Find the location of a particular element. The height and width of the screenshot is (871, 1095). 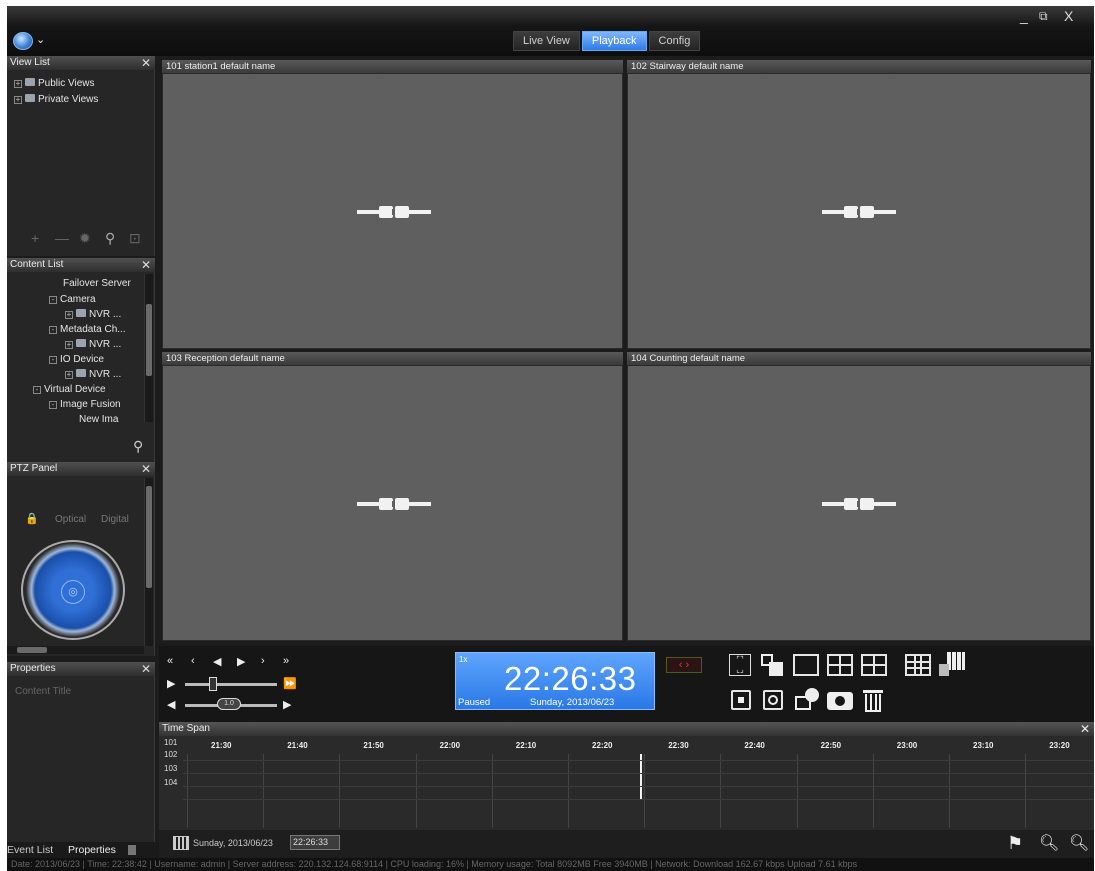

layout-3x3-icon is located at coordinates (918, 665).